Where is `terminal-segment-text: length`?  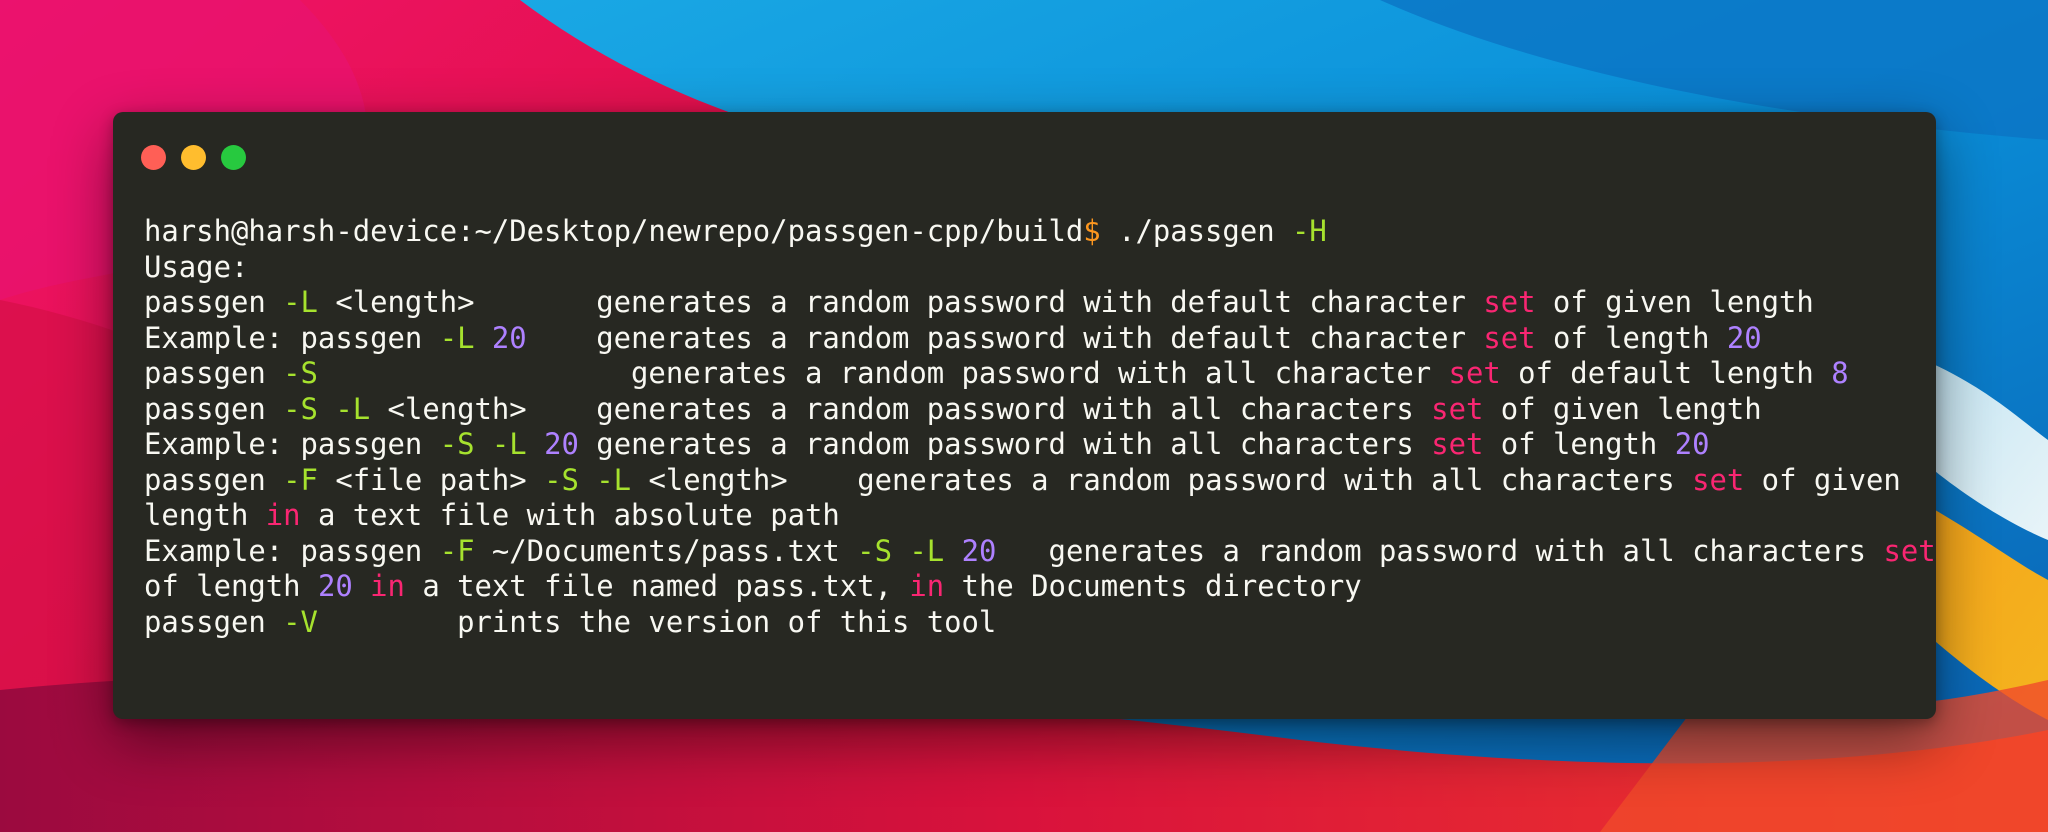
terminal-segment-text: length is located at coordinates (205, 515).